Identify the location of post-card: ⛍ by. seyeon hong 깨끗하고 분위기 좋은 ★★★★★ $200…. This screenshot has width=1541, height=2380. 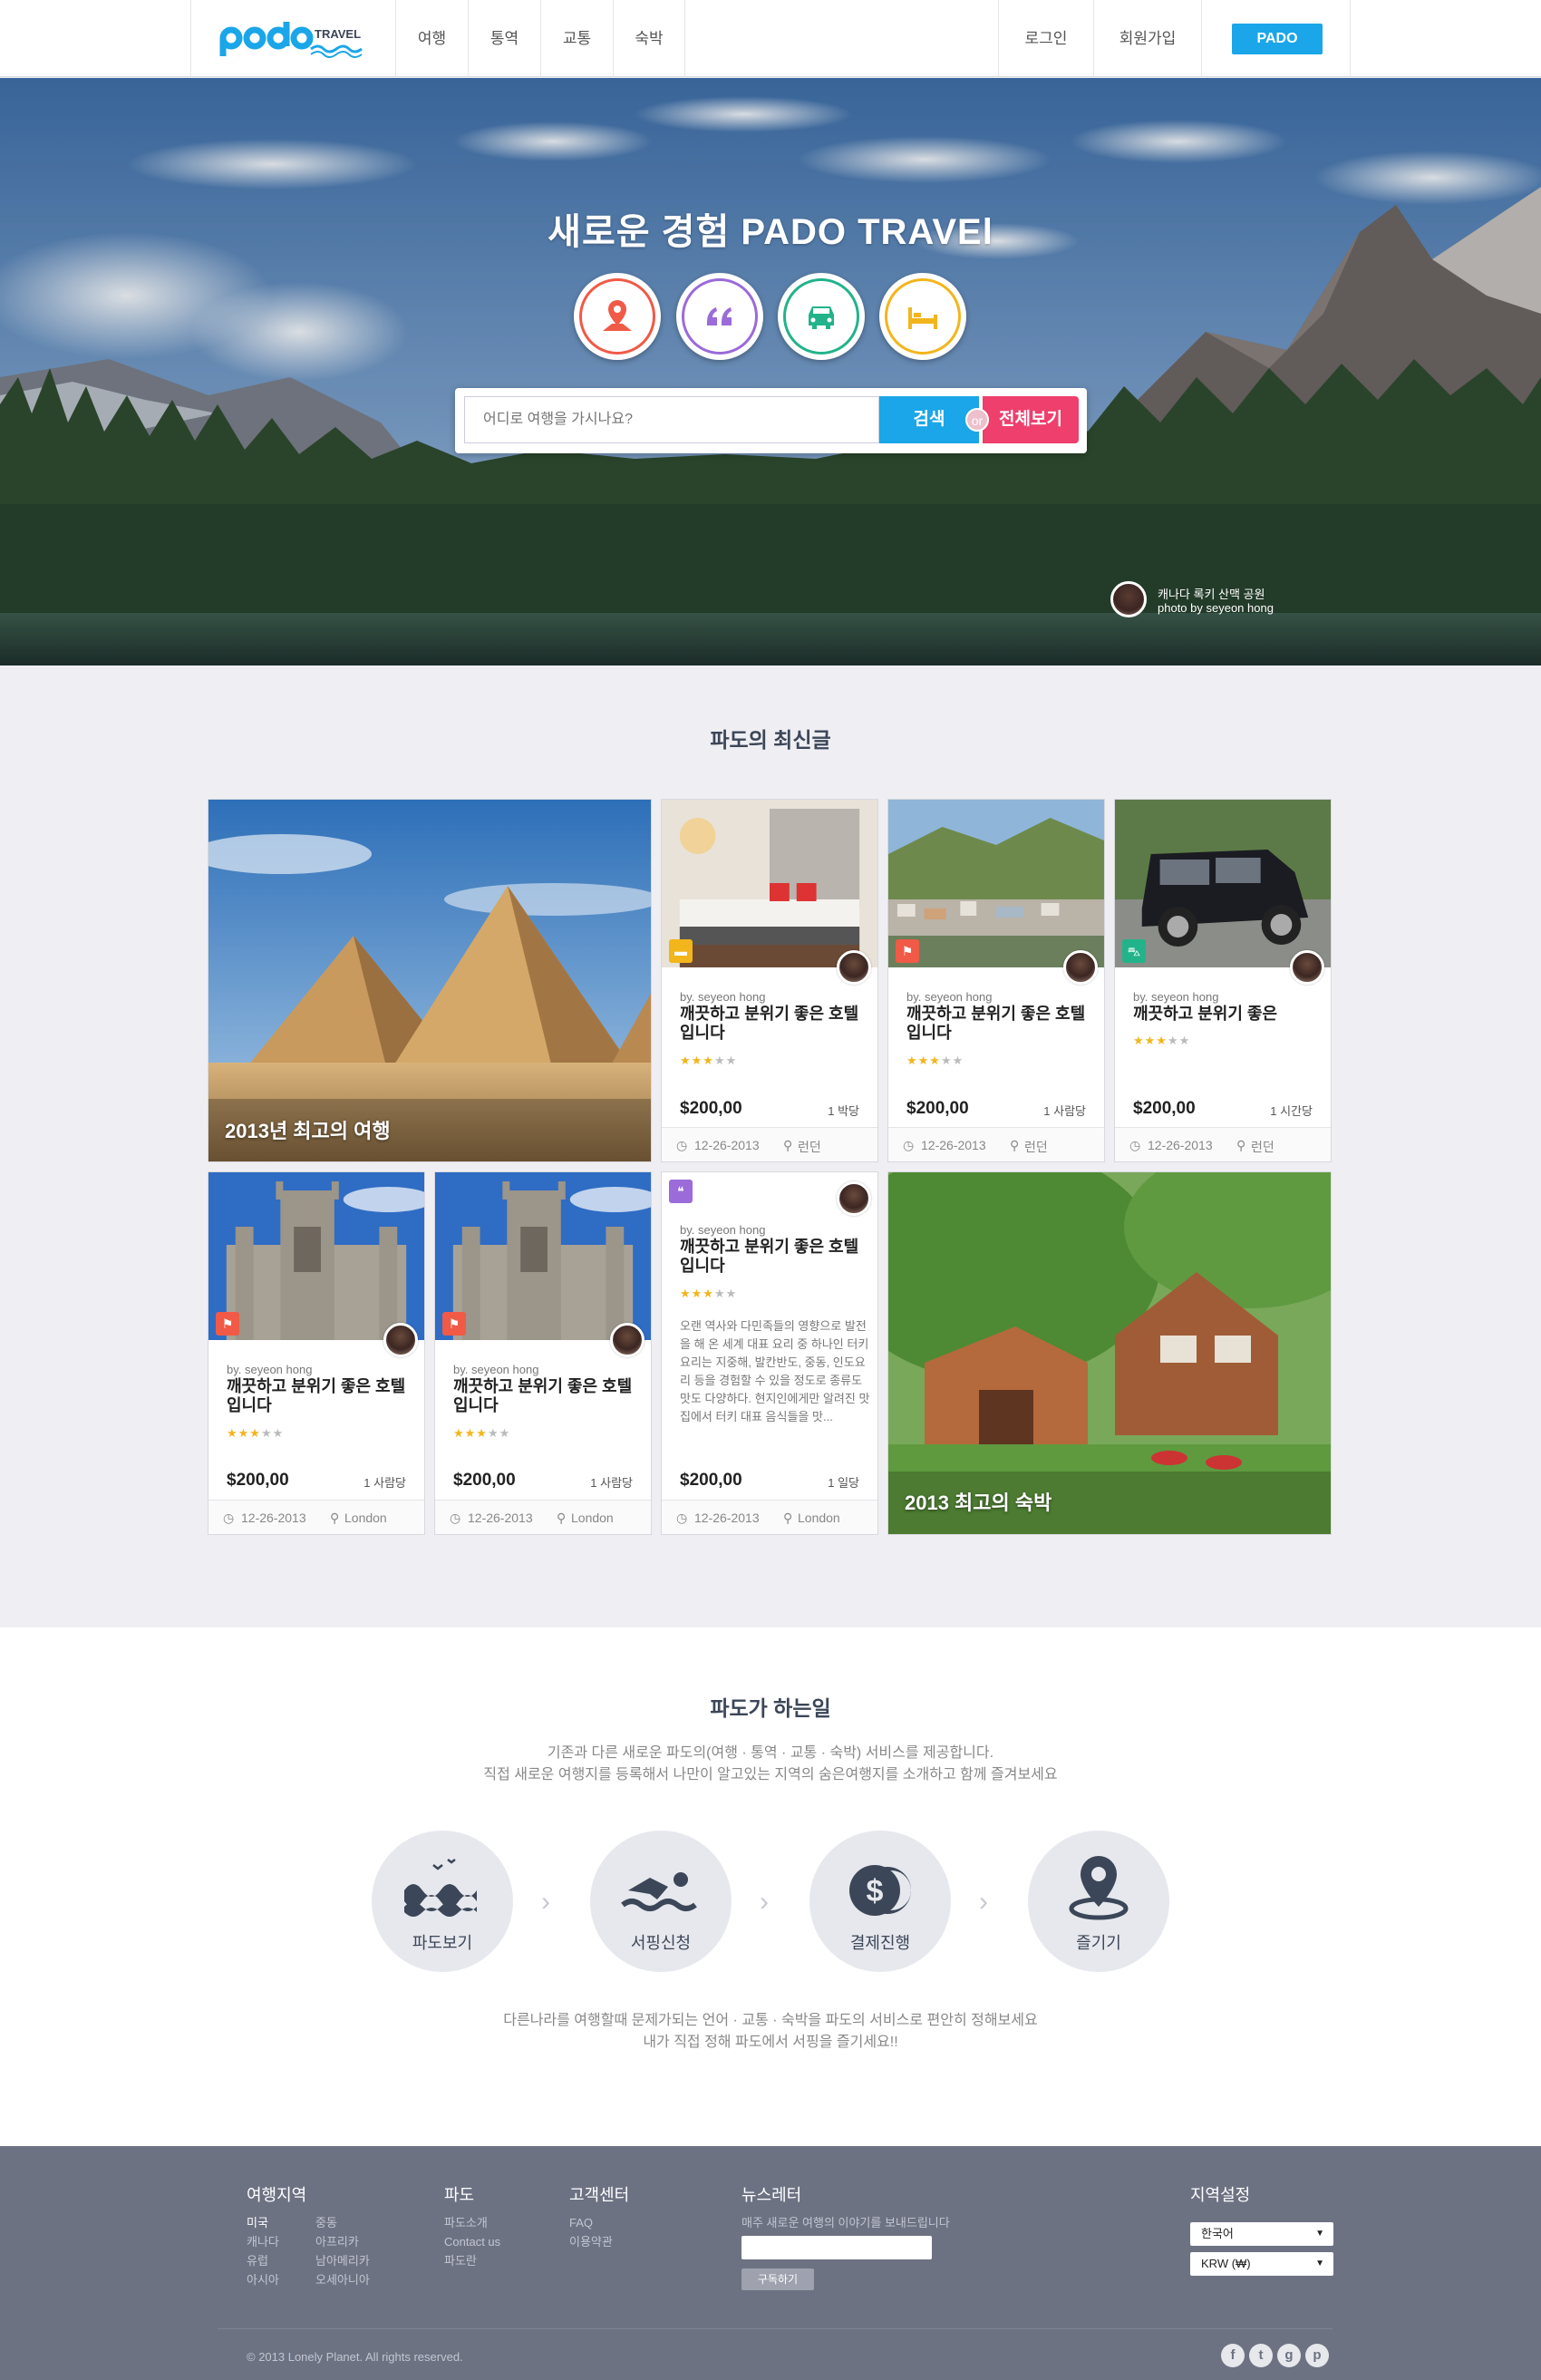
(1223, 981).